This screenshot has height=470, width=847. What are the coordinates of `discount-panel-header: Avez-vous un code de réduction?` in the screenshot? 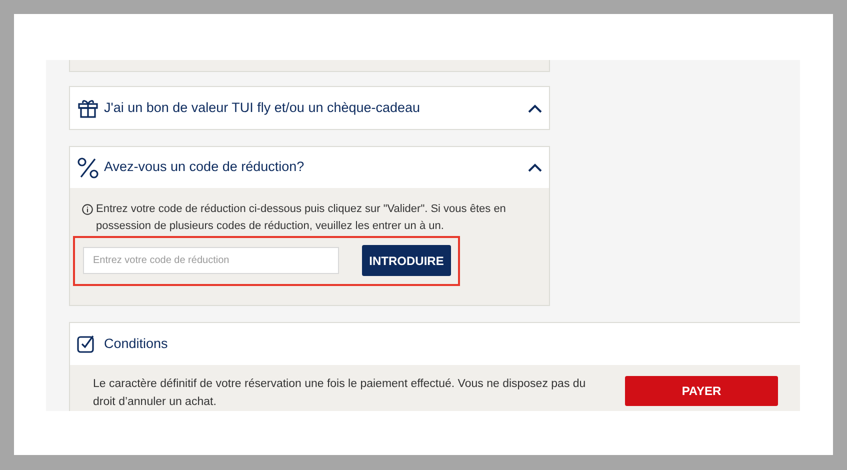 It's located at (309, 167).